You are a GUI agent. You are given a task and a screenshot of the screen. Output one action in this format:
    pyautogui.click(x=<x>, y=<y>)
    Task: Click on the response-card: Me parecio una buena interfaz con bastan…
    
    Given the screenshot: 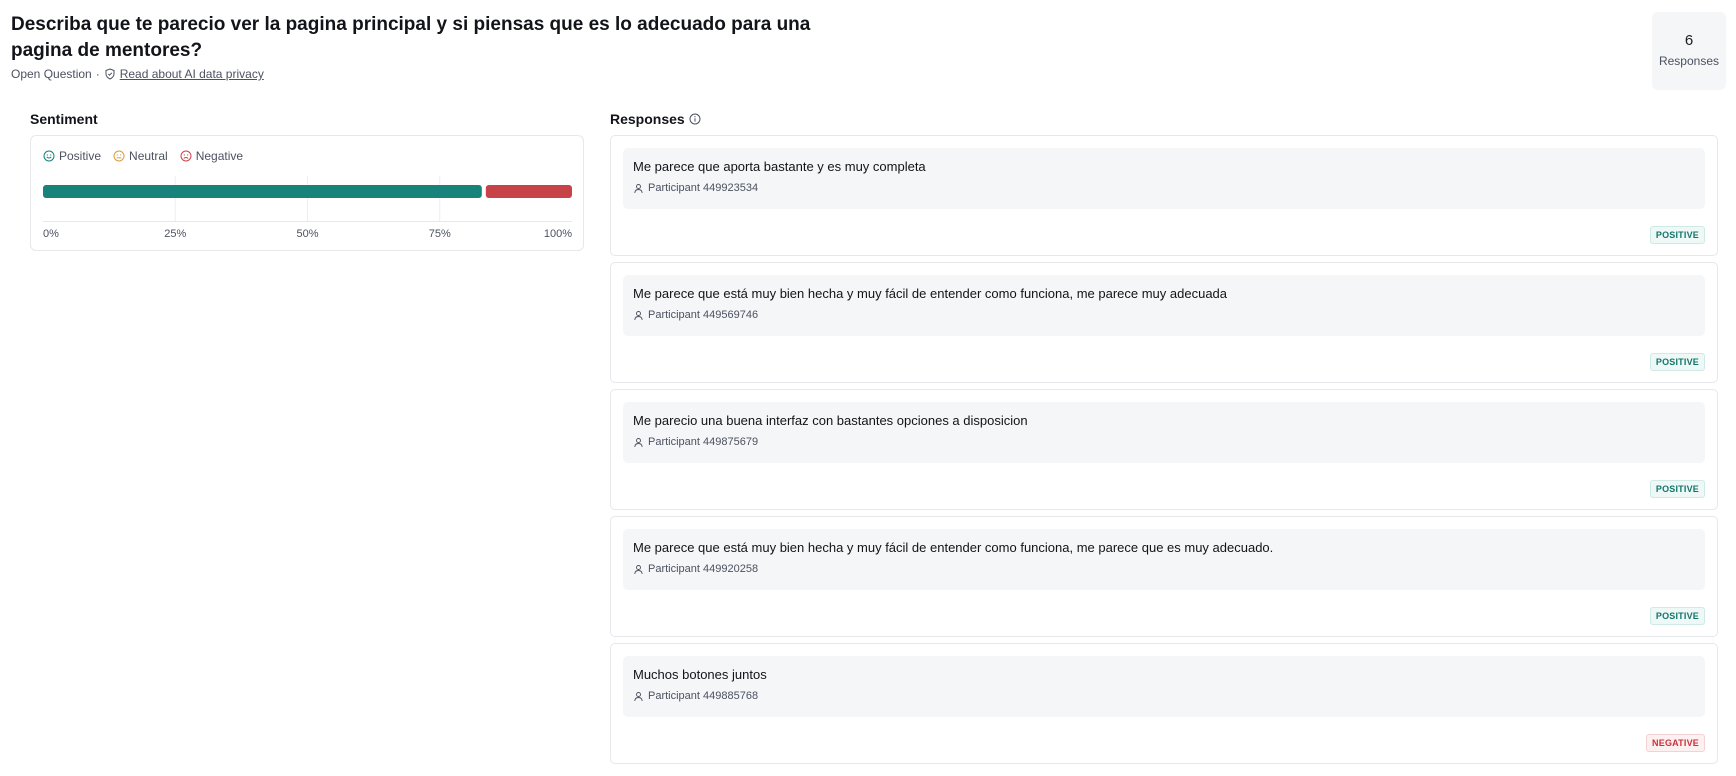 What is the action you would take?
    pyautogui.click(x=1164, y=449)
    